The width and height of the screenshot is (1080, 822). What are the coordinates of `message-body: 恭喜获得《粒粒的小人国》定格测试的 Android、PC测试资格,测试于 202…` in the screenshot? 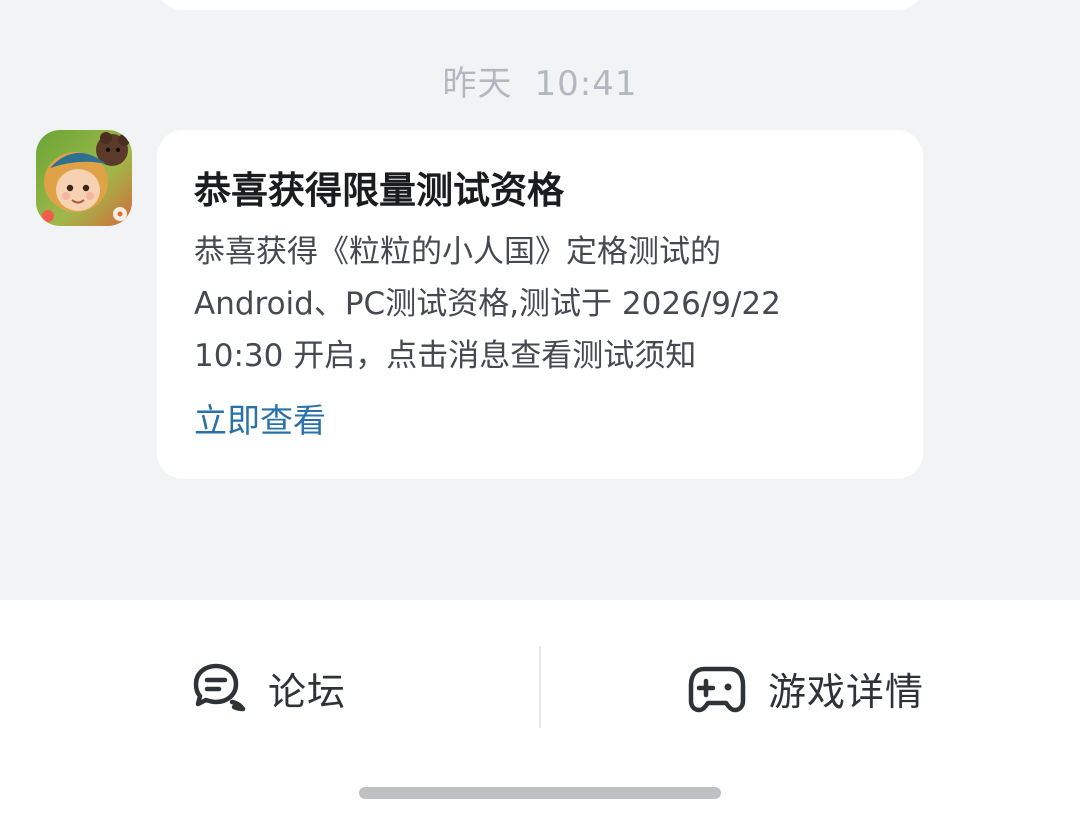 It's located at (544, 304).